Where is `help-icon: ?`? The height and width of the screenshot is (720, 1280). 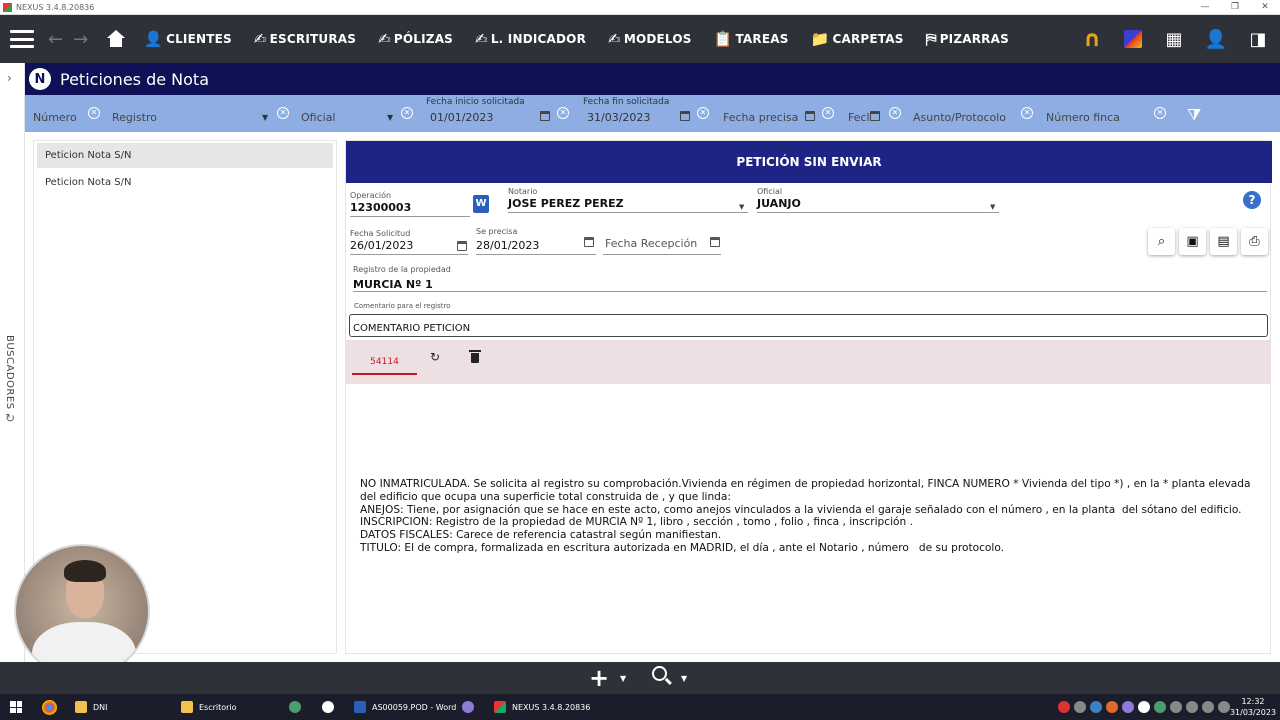 help-icon: ? is located at coordinates (1252, 200).